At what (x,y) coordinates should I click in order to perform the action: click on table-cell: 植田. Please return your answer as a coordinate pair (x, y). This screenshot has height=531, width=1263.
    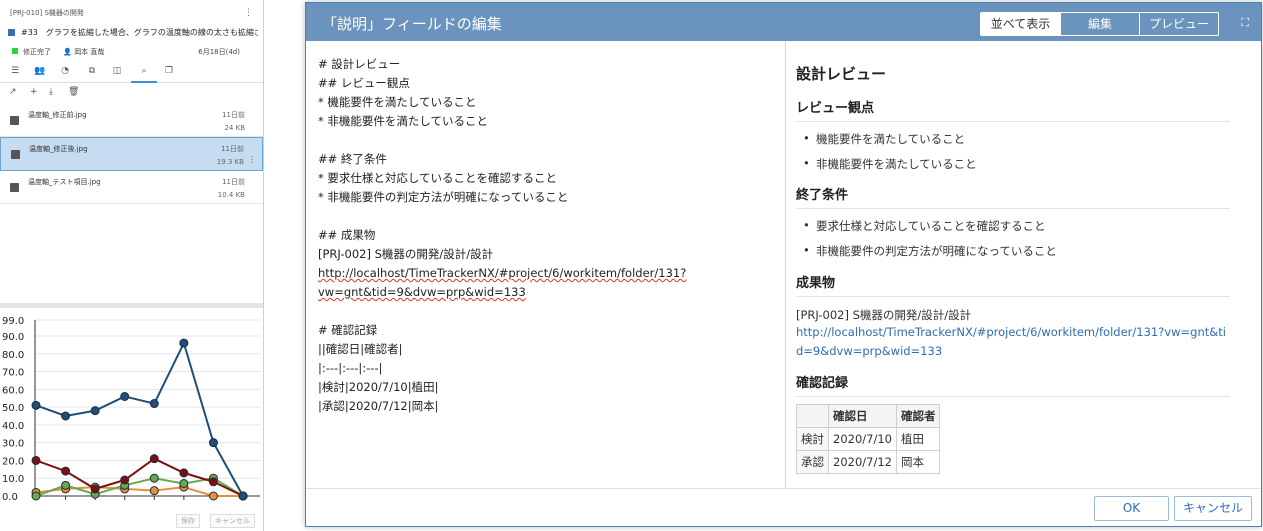
    Looking at the image, I should click on (918, 439).